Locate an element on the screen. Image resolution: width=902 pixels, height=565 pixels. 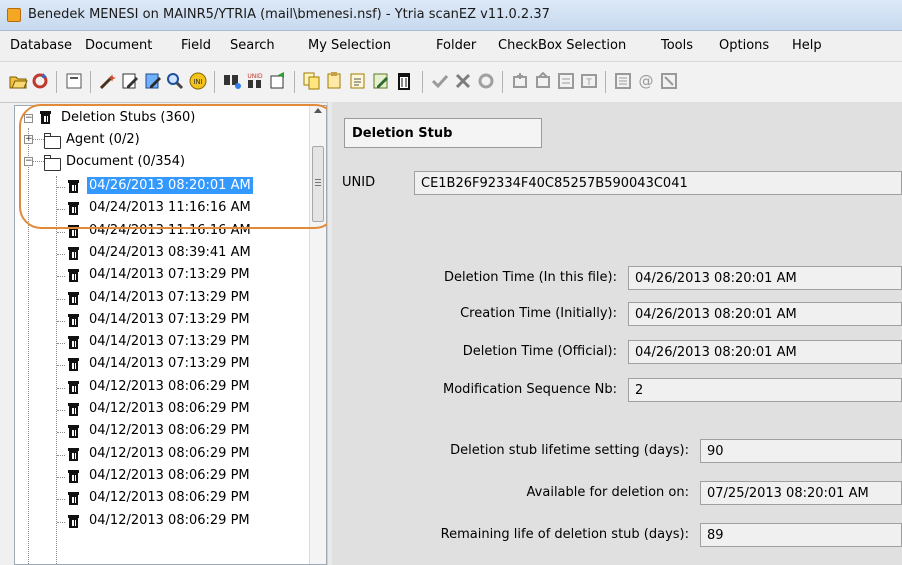
menu-help: Help is located at coordinates (807, 45).